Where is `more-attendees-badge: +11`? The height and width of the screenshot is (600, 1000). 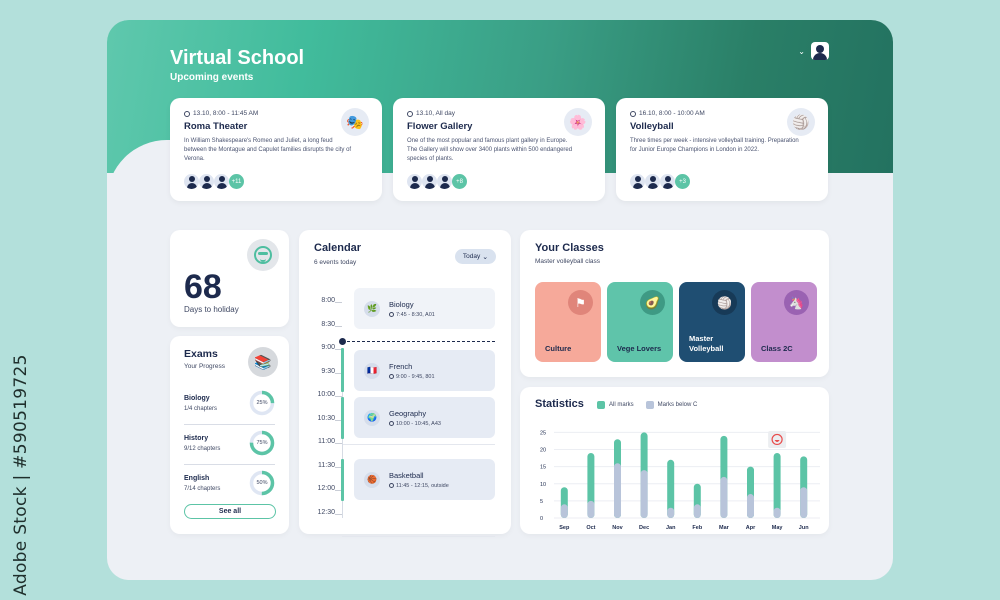 more-attendees-badge: +11 is located at coordinates (236, 181).